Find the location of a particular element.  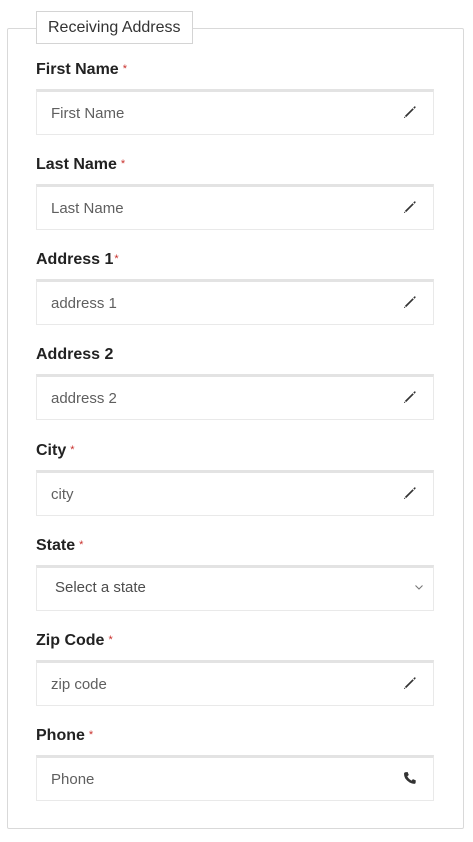

city-group: City * is located at coordinates (235, 478).